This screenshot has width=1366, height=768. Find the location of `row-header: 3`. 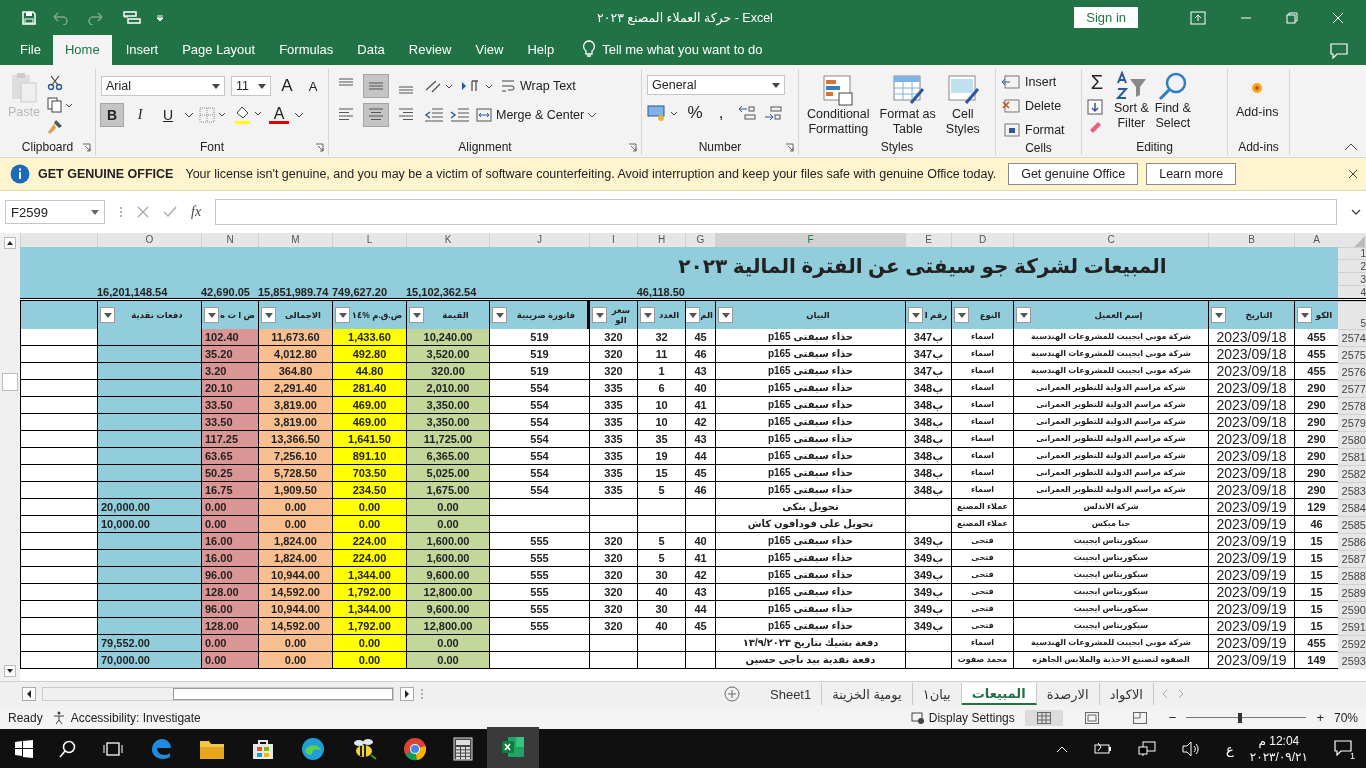

row-header: 3 is located at coordinates (1352, 278).